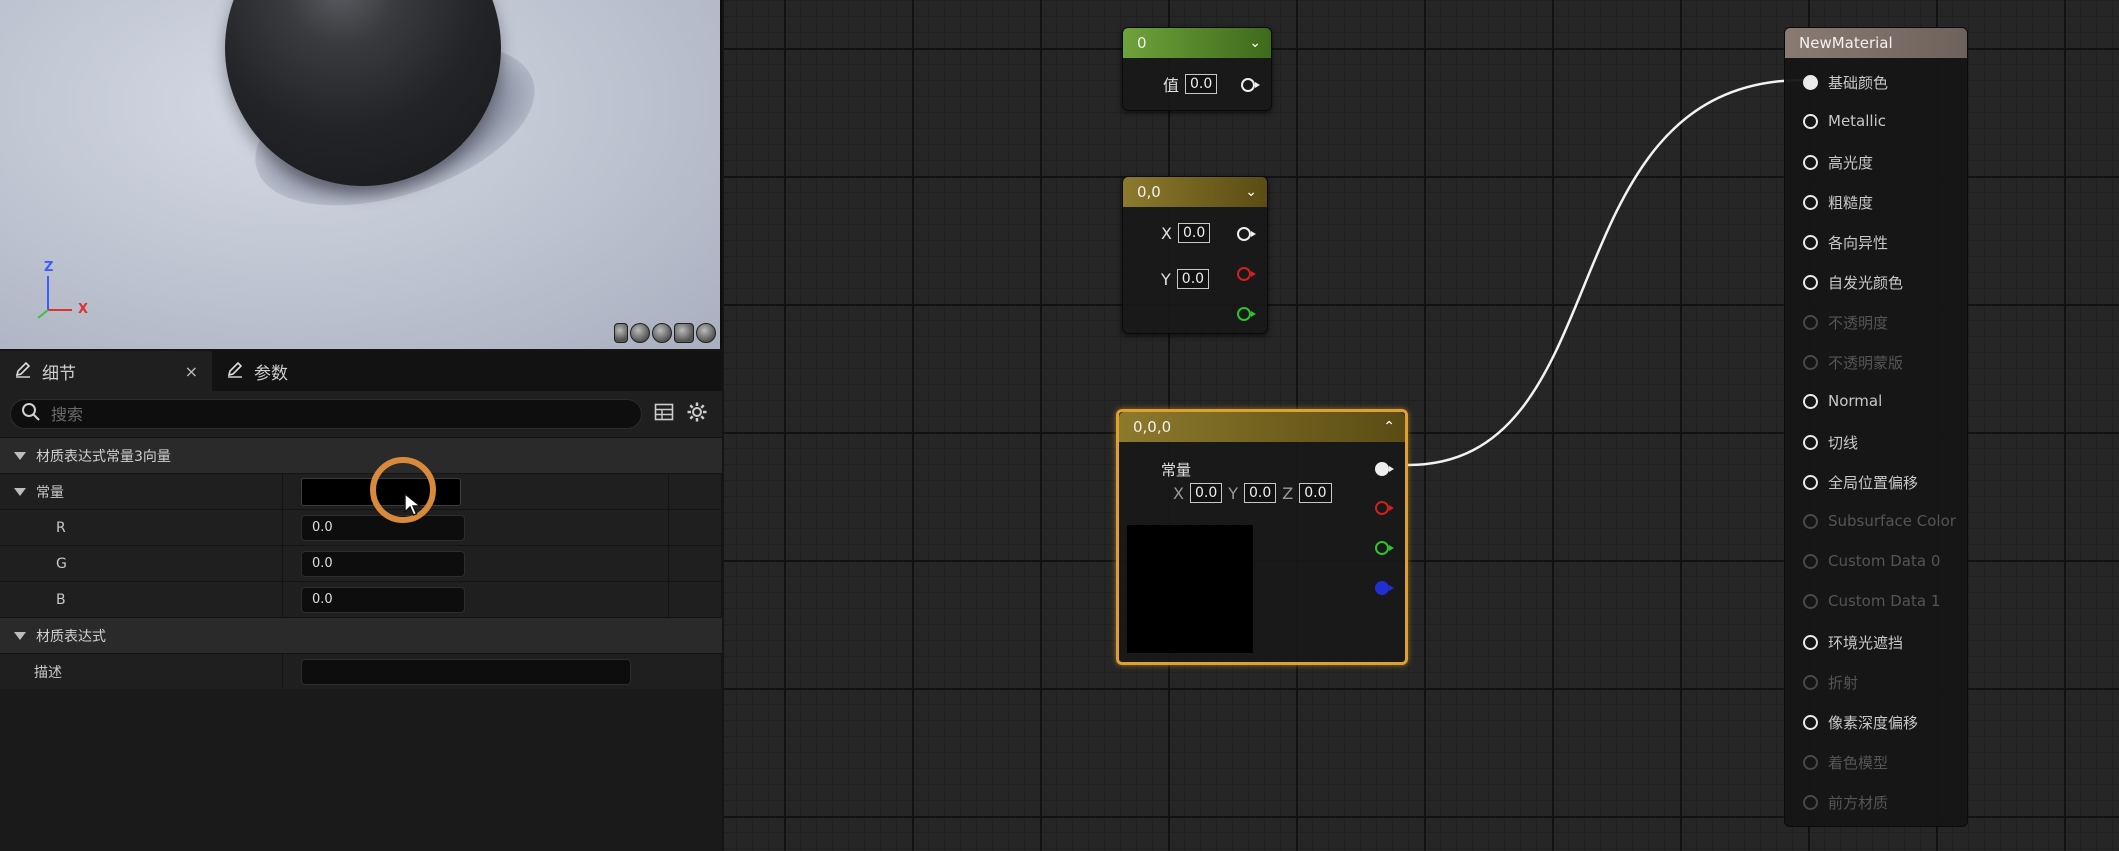 The height and width of the screenshot is (851, 2119). What do you see at coordinates (1853, 642) in the screenshot?
I see `result-pin: 环境光遮挡` at bounding box center [1853, 642].